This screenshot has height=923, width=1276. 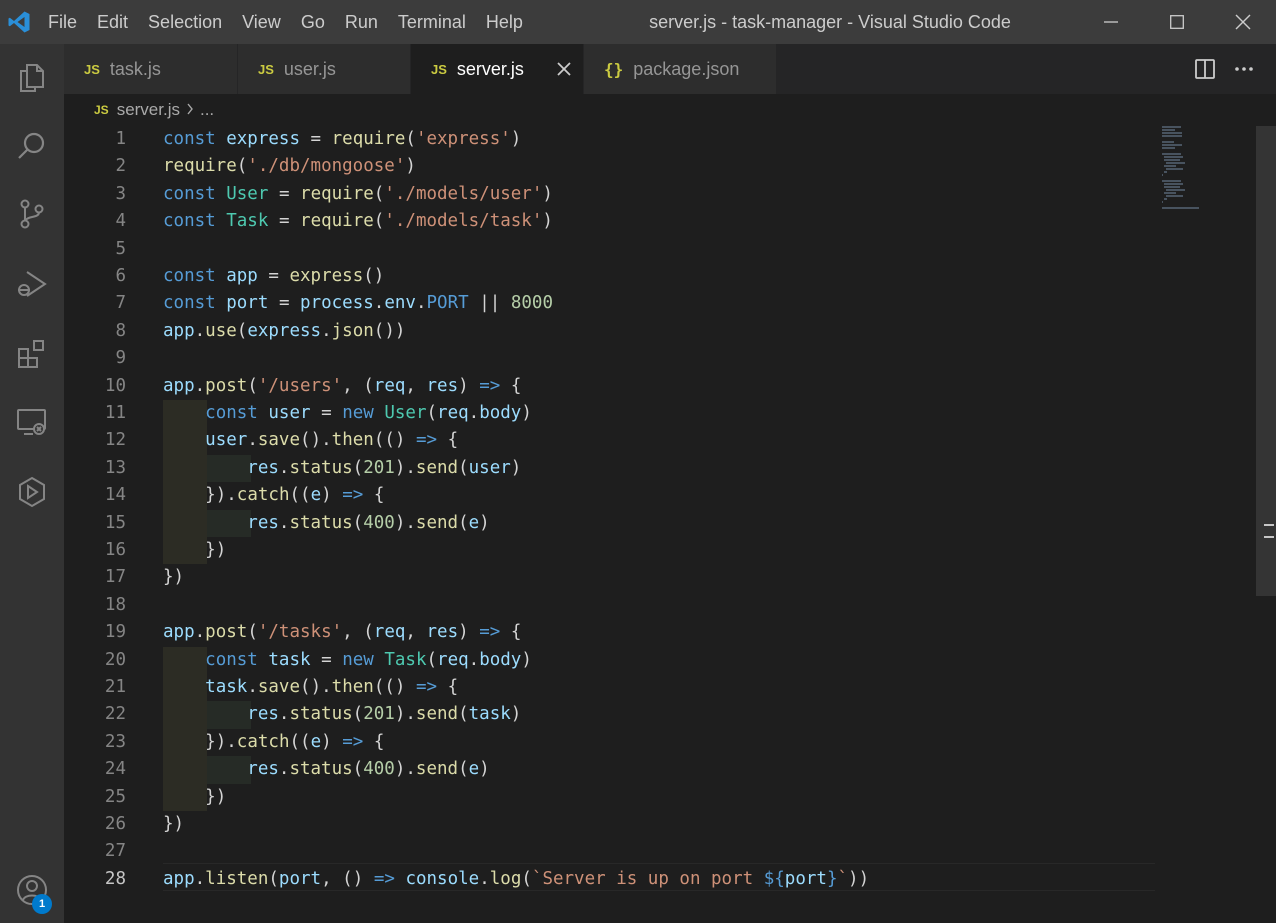 What do you see at coordinates (564, 70) in the screenshot?
I see `close-tab-icon` at bounding box center [564, 70].